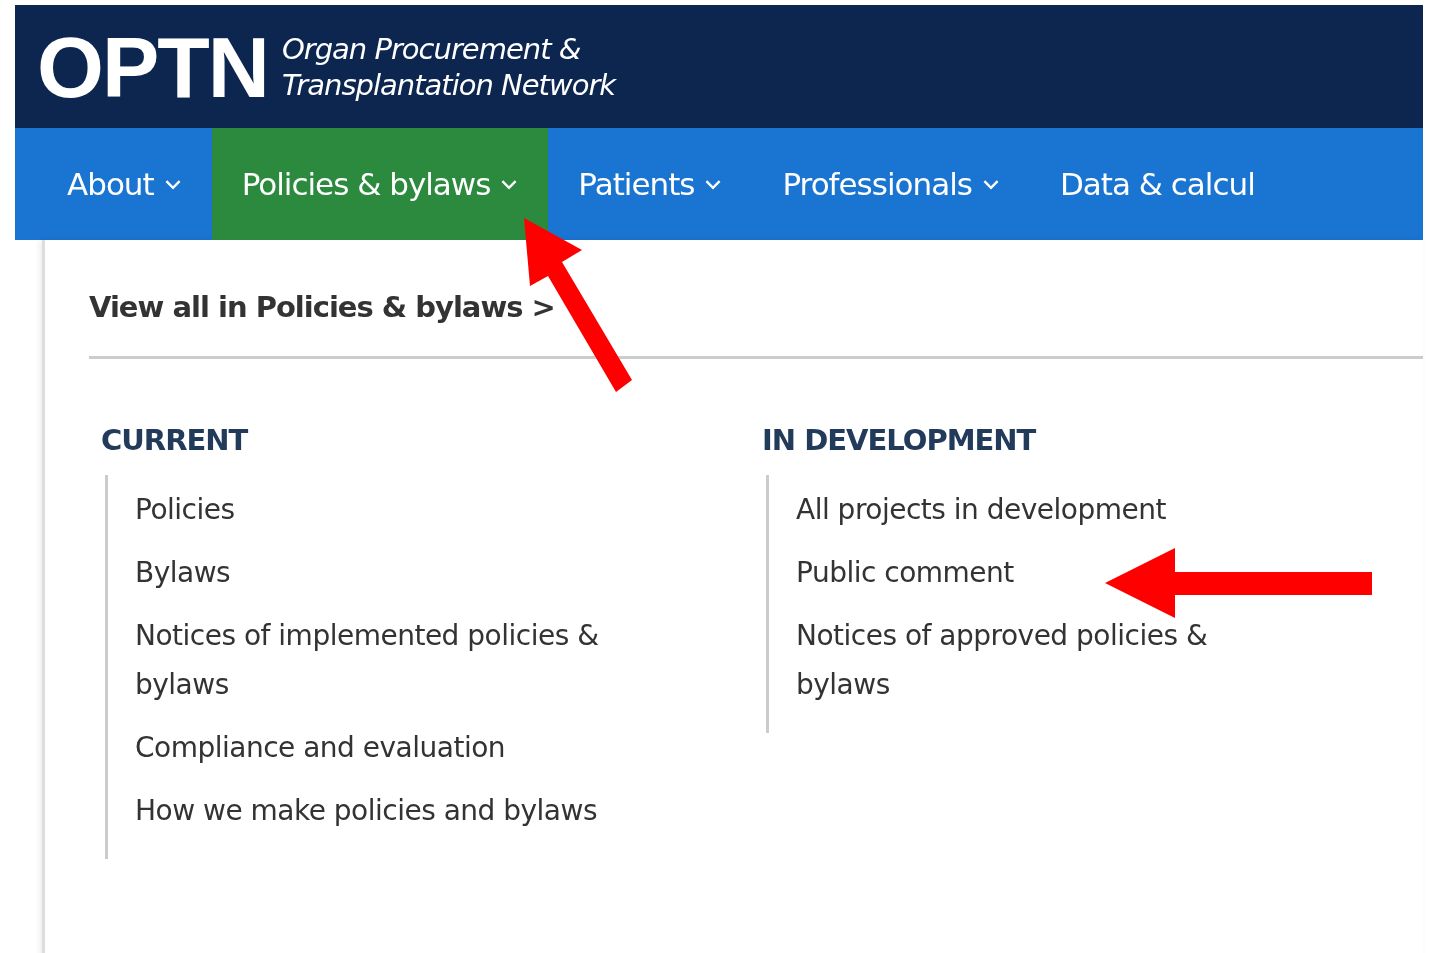 Image resolution: width=1434 pixels, height=953 pixels. I want to click on column-heading: CURRENT, so click(175, 440).